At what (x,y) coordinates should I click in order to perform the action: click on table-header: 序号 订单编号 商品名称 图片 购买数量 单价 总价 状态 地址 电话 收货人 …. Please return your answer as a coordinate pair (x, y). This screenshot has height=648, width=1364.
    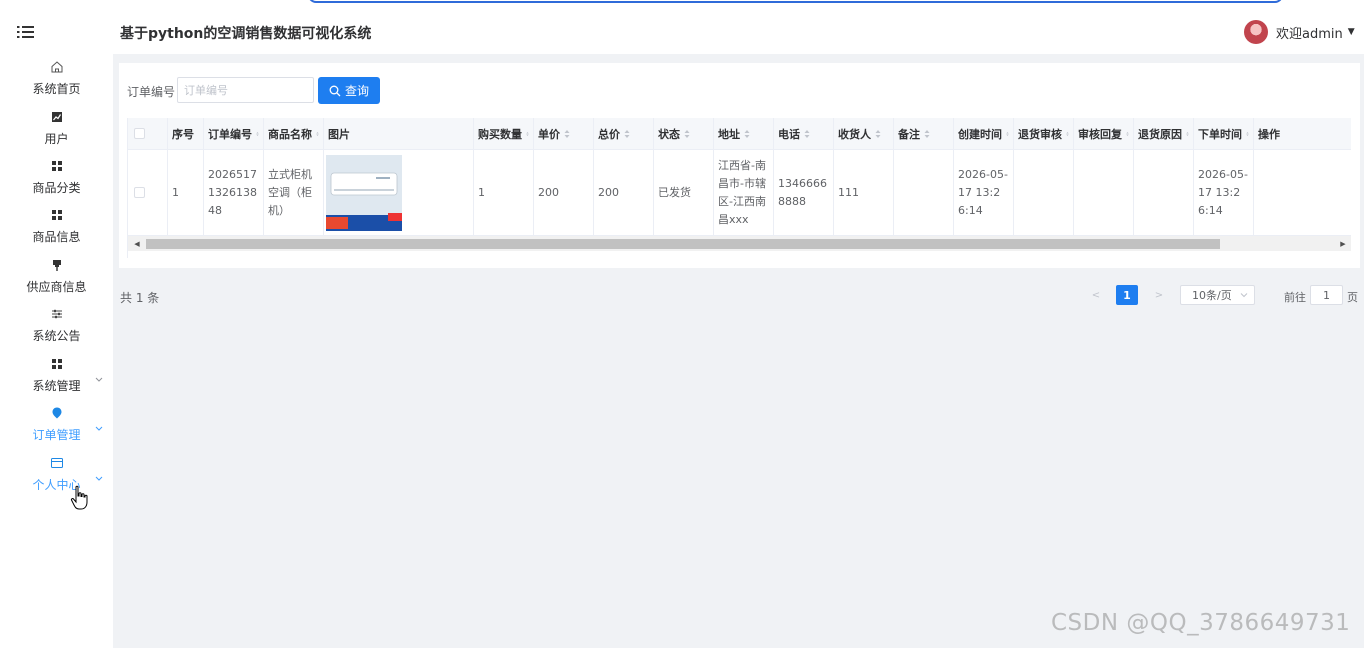
    Looking at the image, I should click on (739, 134).